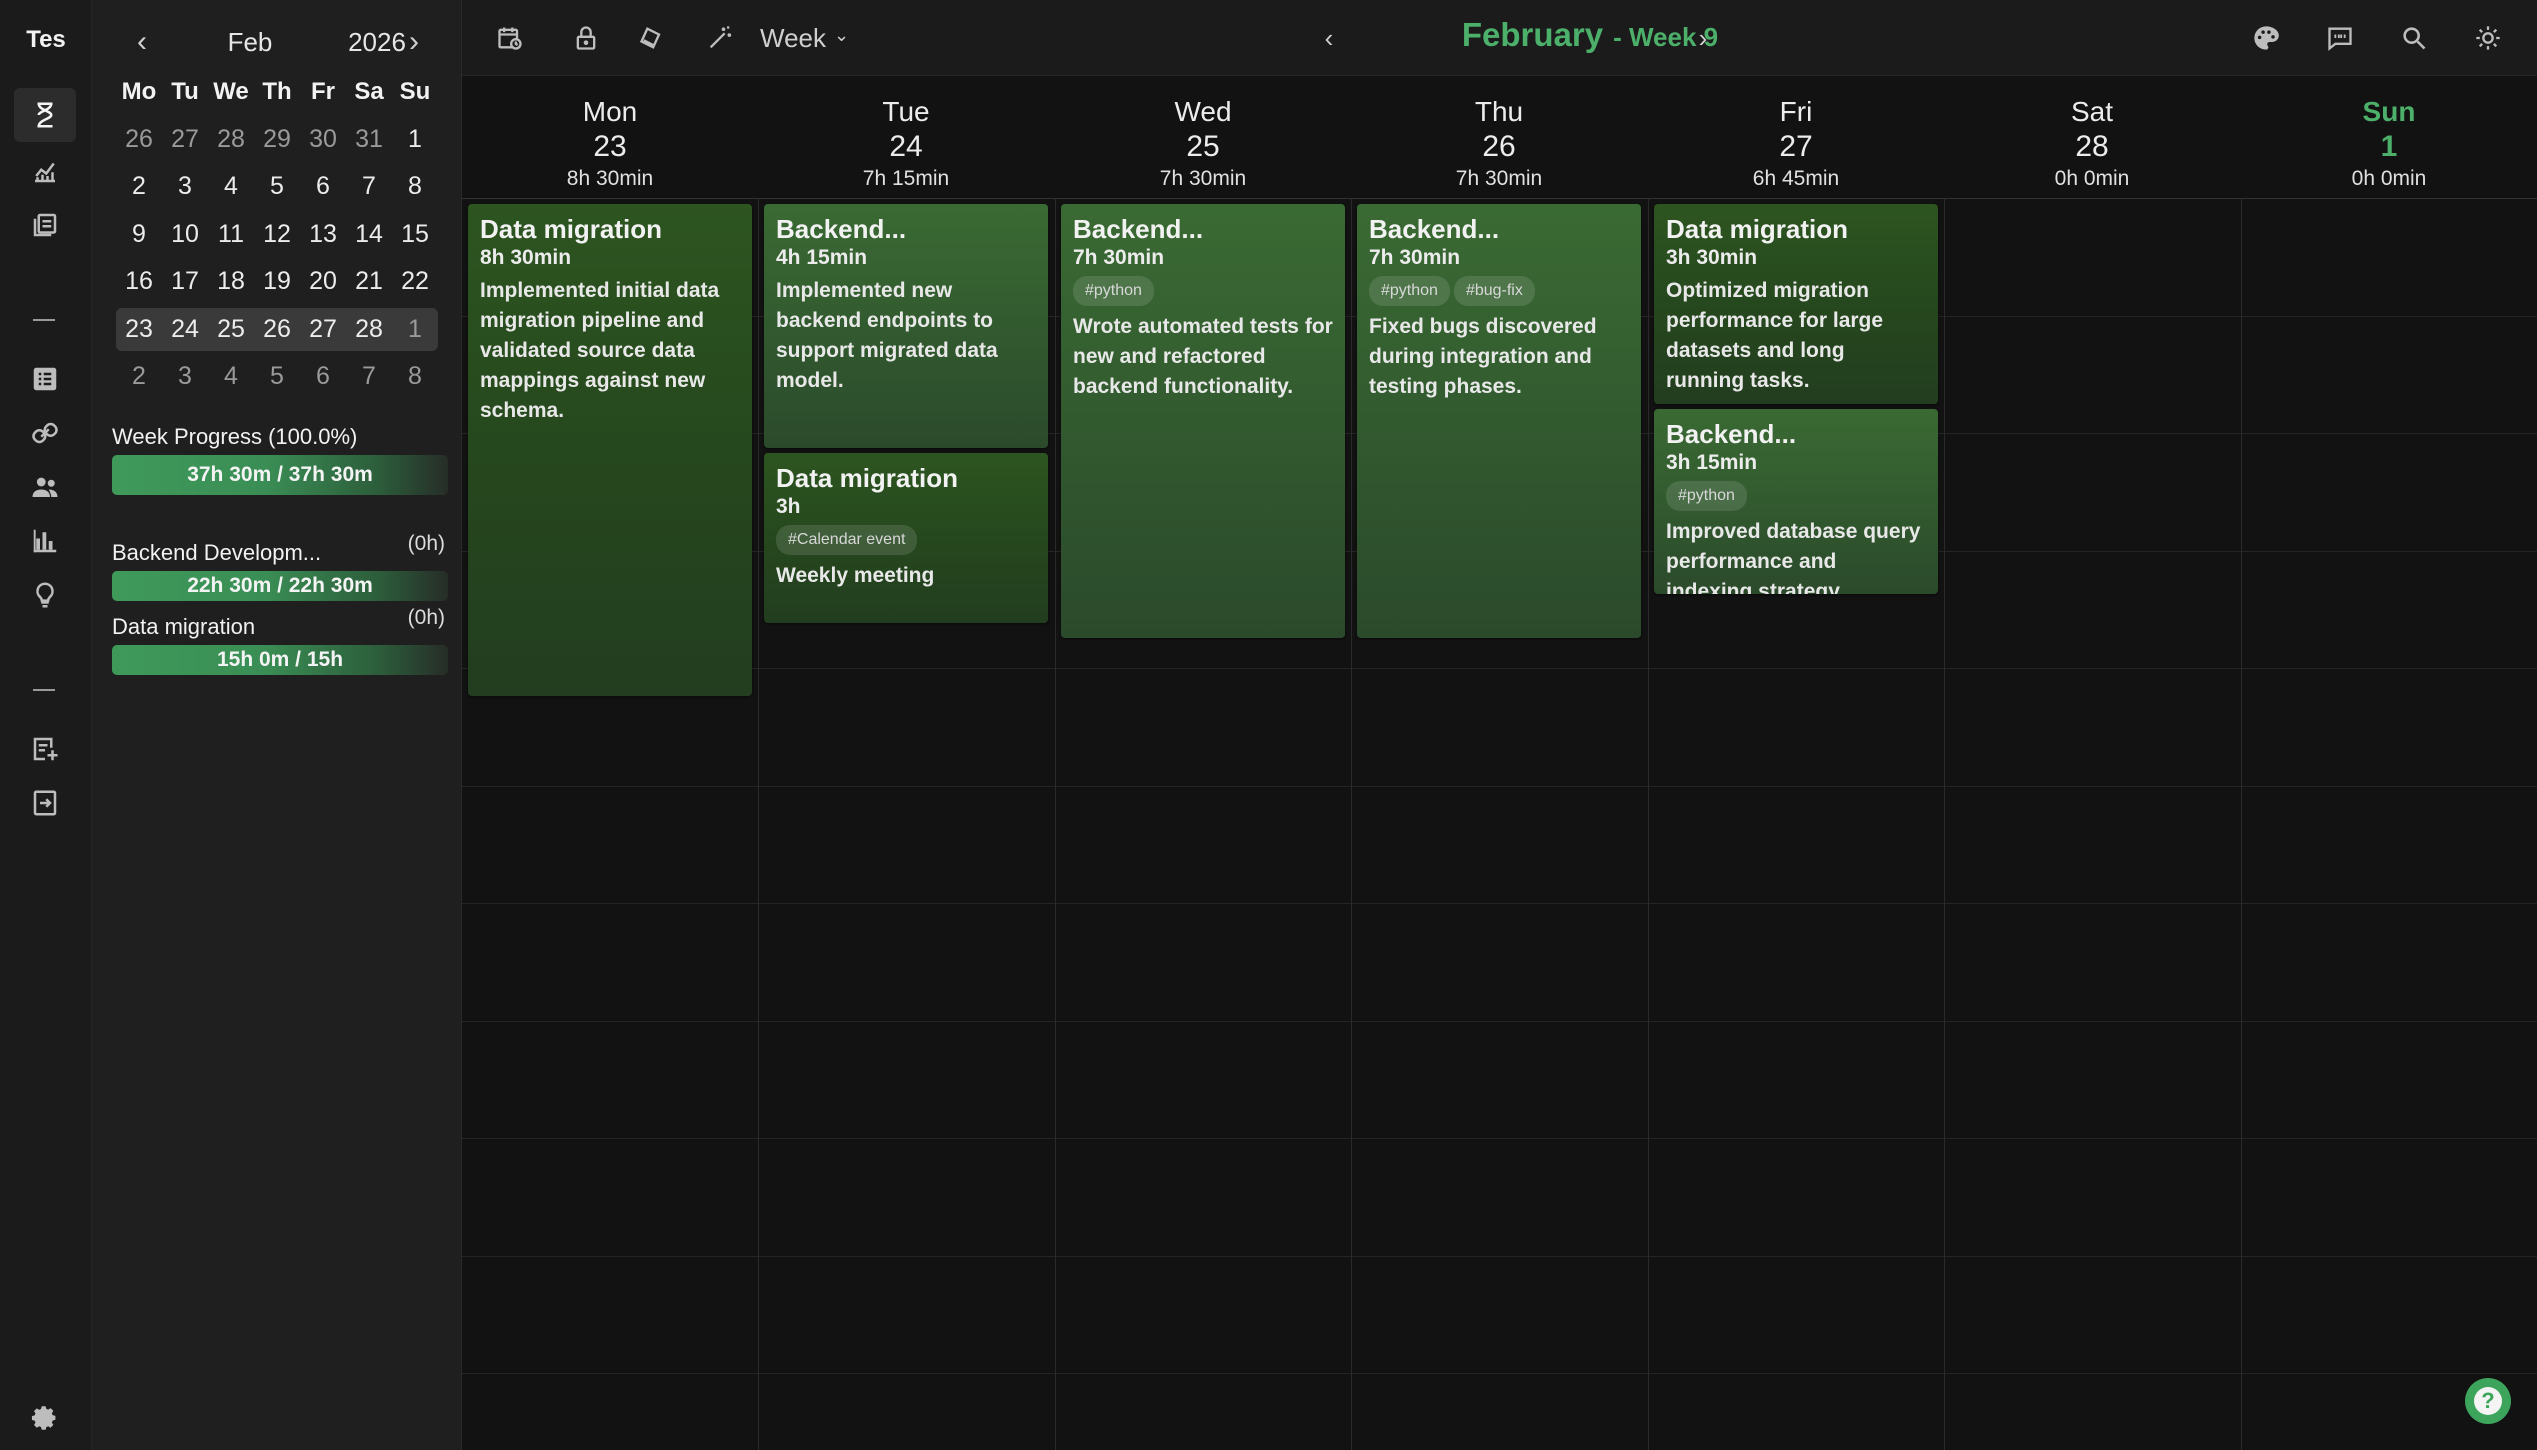 The width and height of the screenshot is (2537, 1450). I want to click on mini-calendar-day: 15, so click(415, 234).